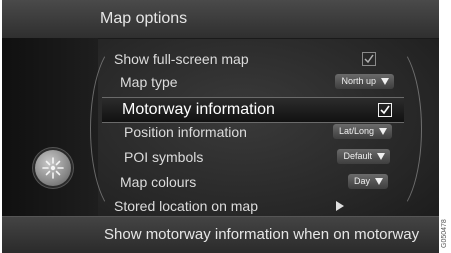  I want to click on dropdown-map-type: North up, so click(364, 81).